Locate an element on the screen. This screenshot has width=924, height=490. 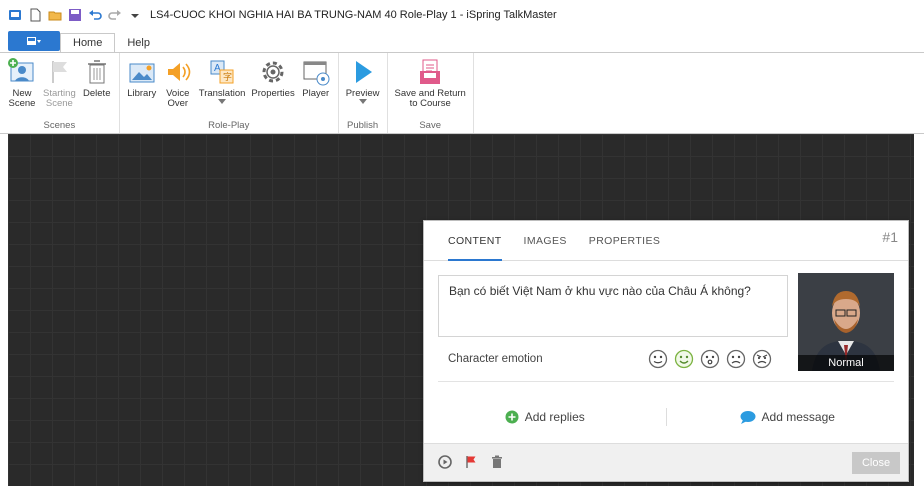
scene-actions: Add replies Add message is located at coordinates (666, 417).